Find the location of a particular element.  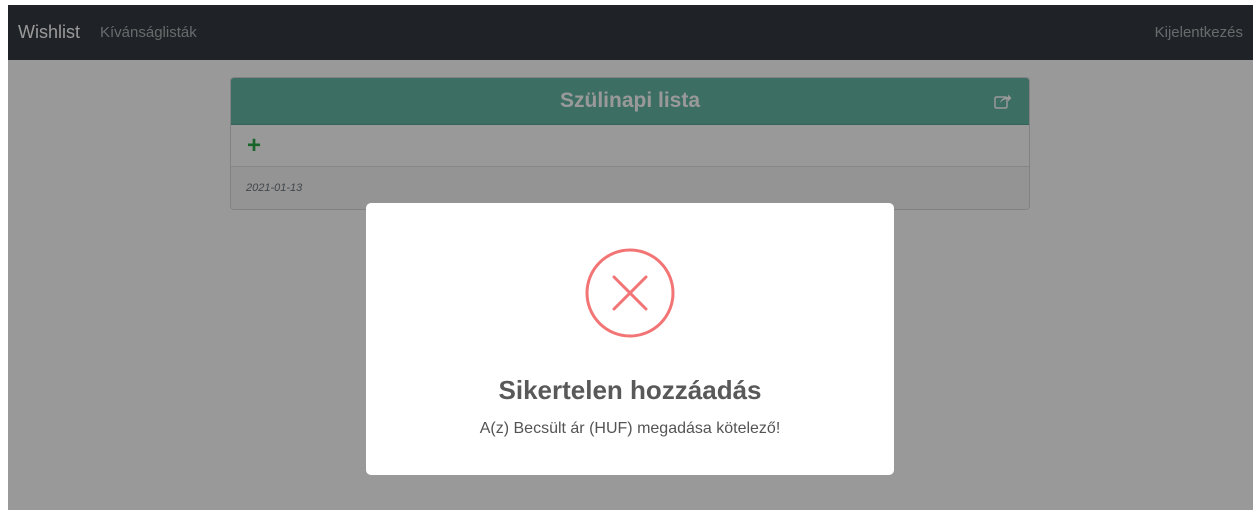

error-x-icon is located at coordinates (630, 293).